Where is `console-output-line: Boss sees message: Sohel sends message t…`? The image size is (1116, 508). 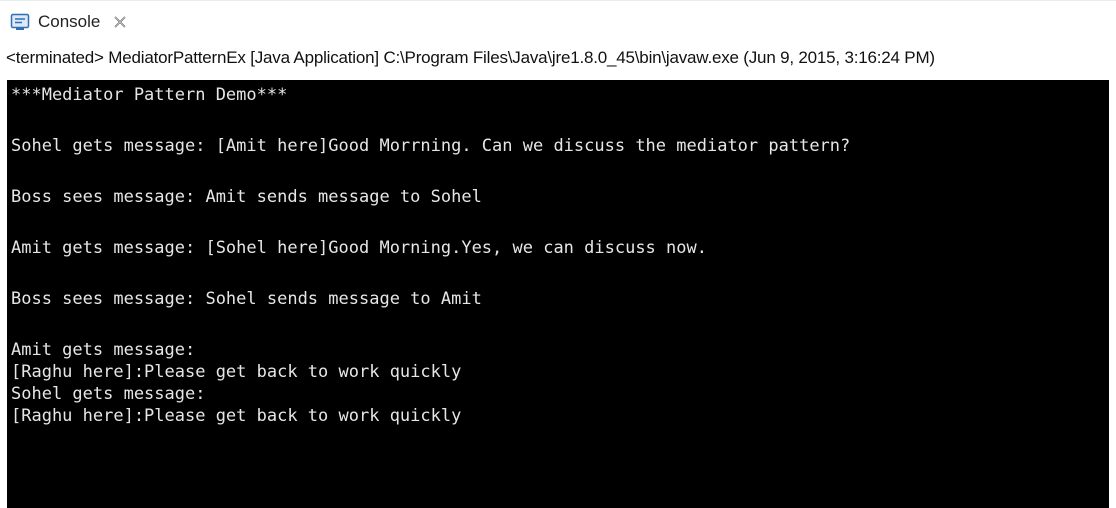
console-output-line: Boss sees message: Sohel sends message t… is located at coordinates (246, 299).